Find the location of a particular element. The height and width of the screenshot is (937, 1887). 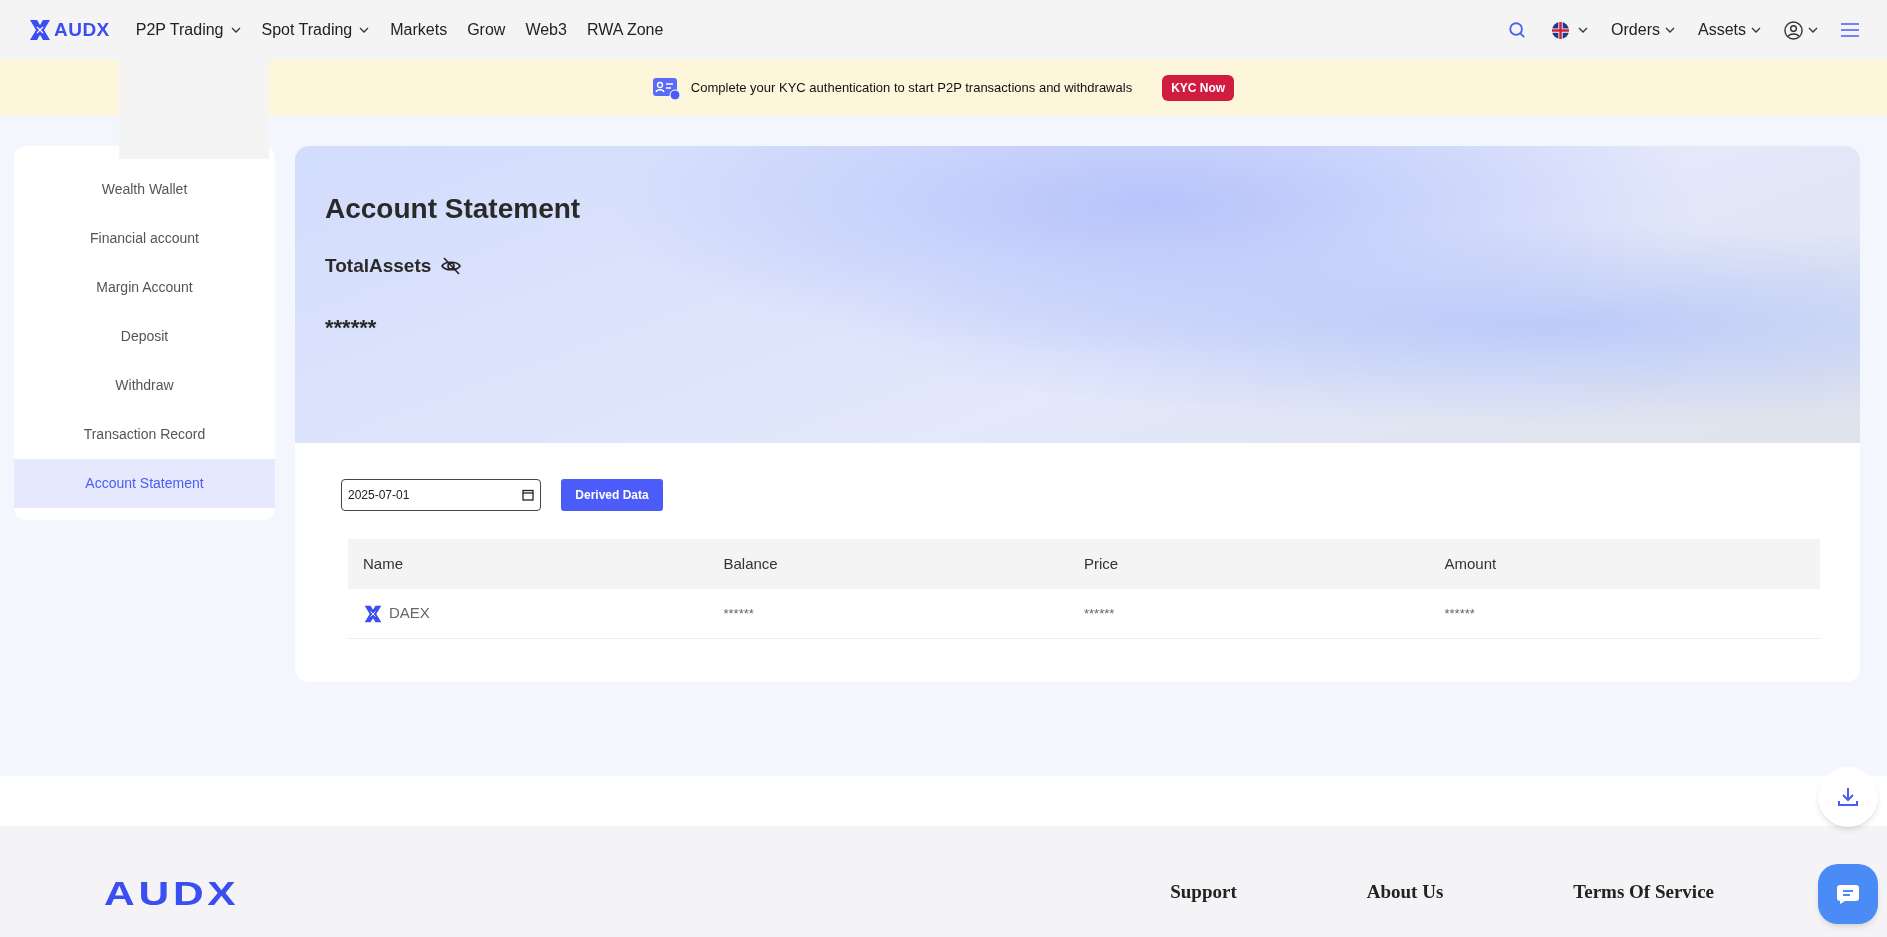

flag-icon is located at coordinates (1561, 30).